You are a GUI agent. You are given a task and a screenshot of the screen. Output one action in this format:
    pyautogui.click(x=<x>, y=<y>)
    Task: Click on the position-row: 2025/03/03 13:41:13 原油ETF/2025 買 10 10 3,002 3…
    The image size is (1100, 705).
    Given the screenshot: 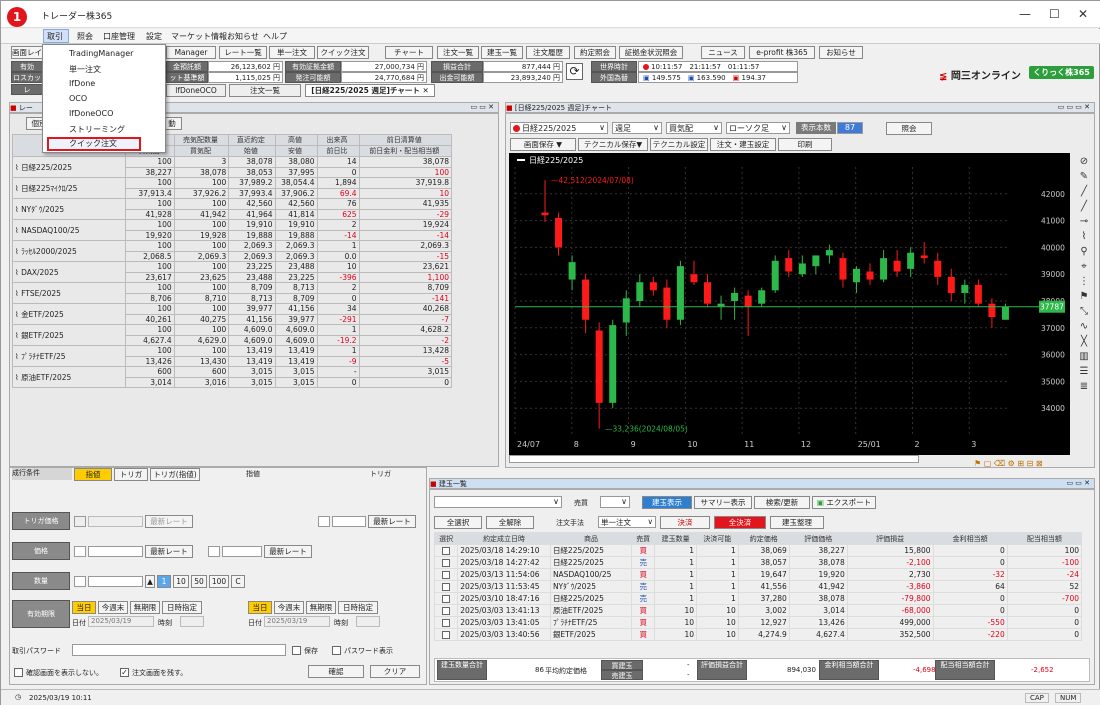 What is the action you would take?
    pyautogui.click(x=758, y=610)
    